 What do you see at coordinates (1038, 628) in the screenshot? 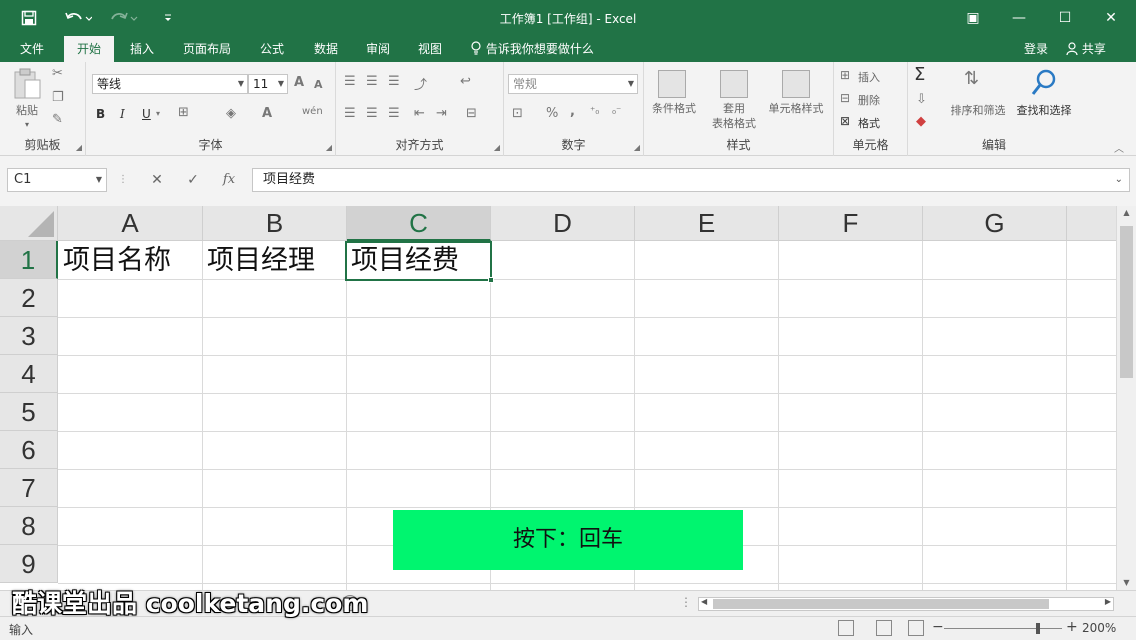
I see `zoom-slider-knob` at bounding box center [1038, 628].